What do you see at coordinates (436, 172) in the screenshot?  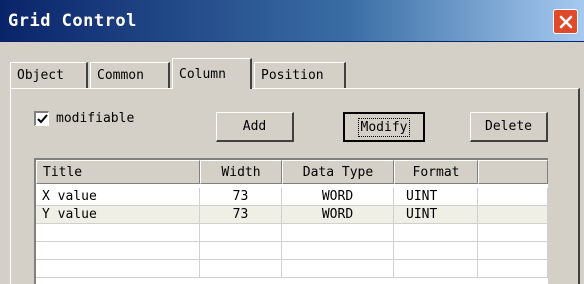 I see `header-format: Format` at bounding box center [436, 172].